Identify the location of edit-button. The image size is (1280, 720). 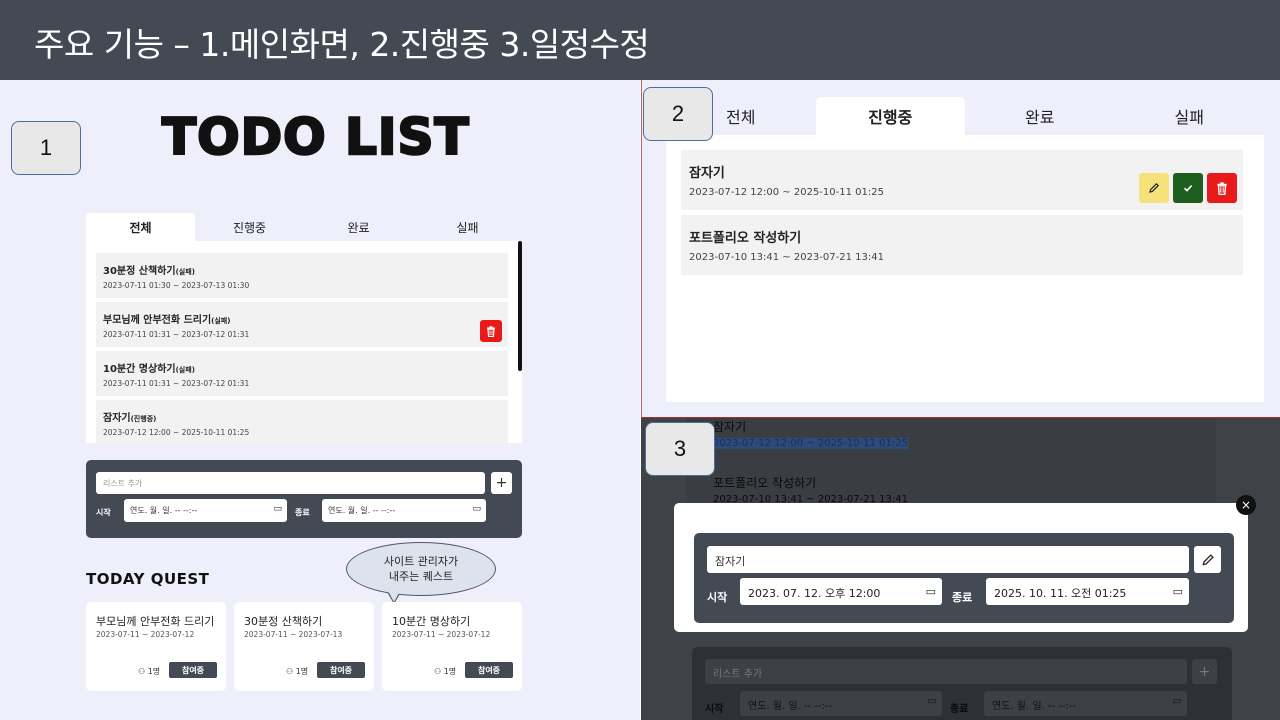
(1154, 188).